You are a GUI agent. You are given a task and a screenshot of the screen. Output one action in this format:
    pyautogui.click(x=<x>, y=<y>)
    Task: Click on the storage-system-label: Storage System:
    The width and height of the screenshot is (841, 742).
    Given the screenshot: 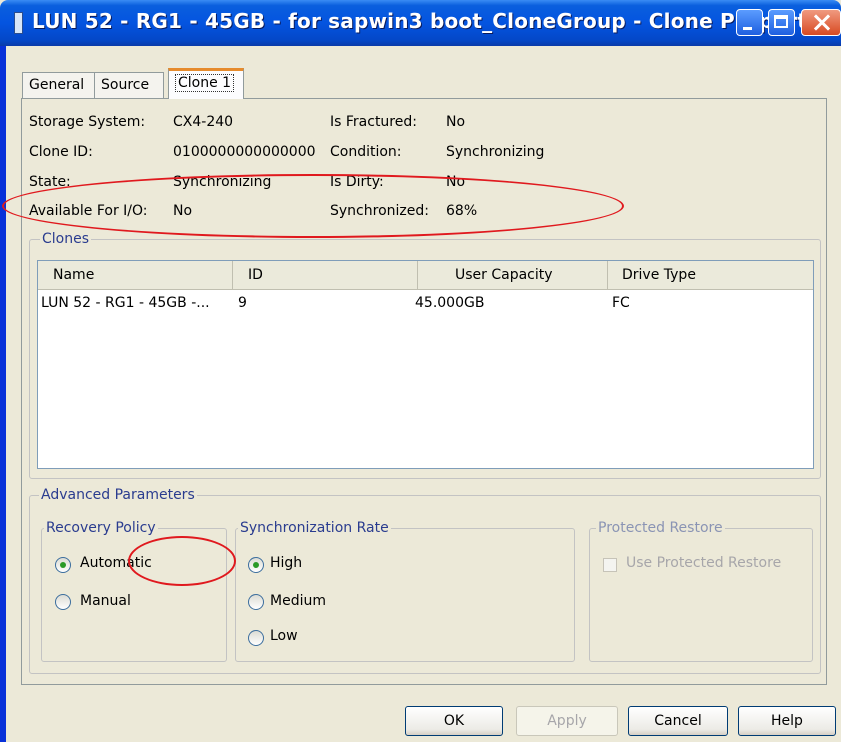 What is the action you would take?
    pyautogui.click(x=87, y=122)
    